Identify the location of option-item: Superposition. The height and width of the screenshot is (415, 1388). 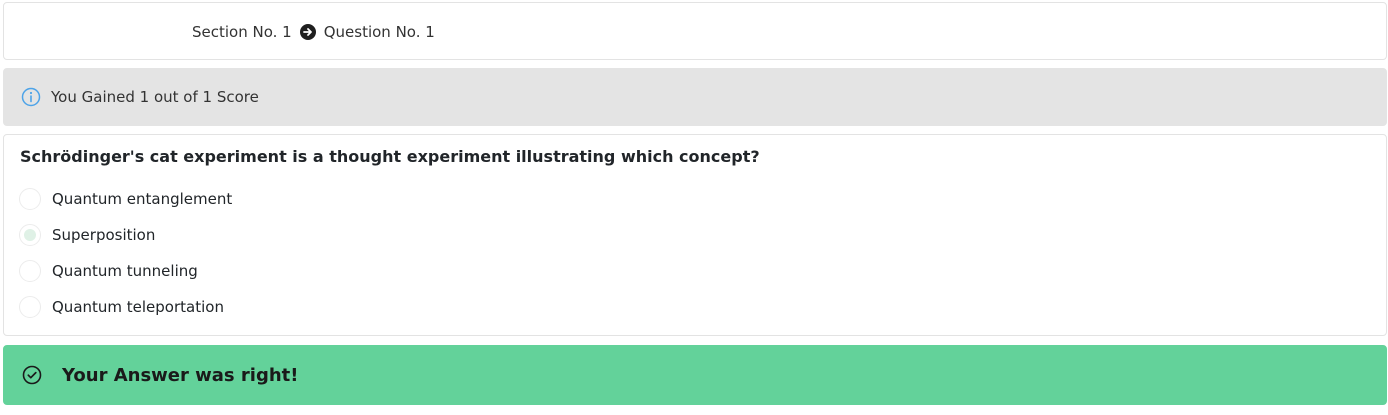
(125, 235).